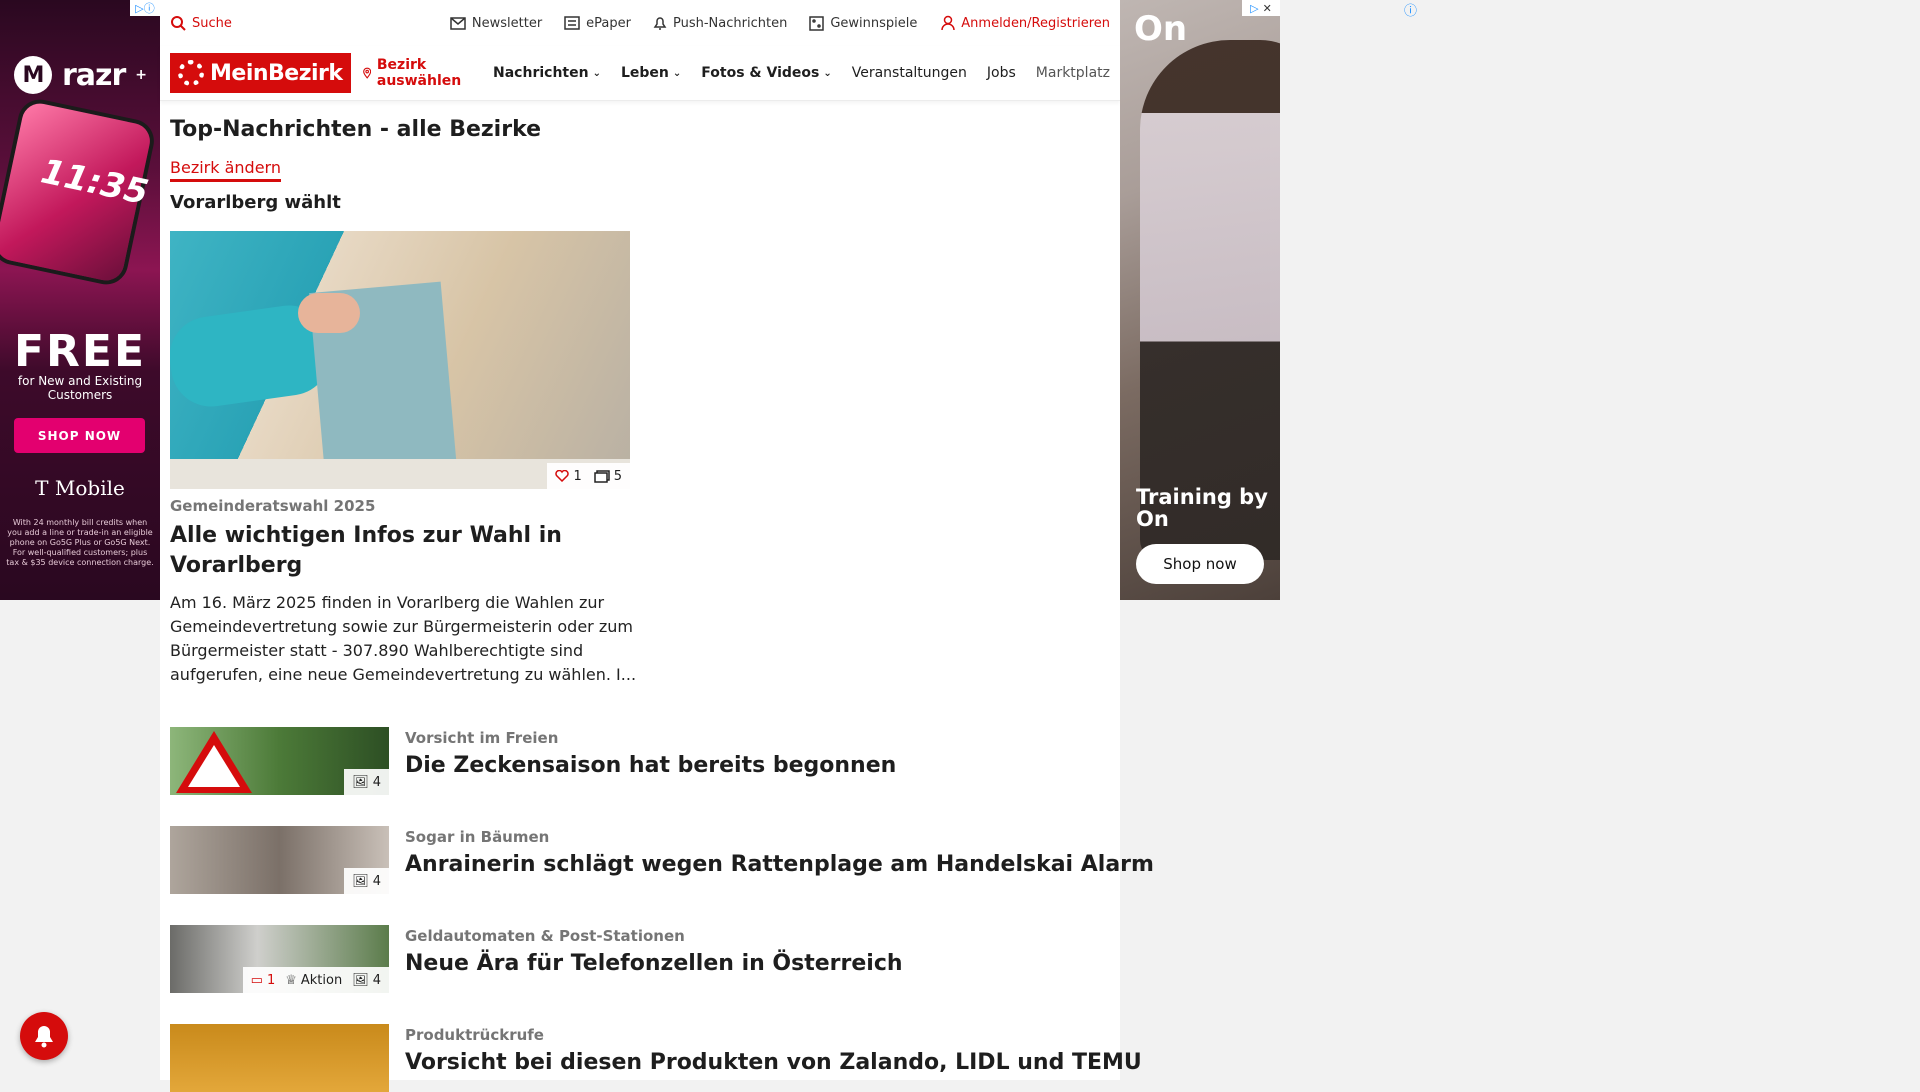 This screenshot has width=1920, height=1092. I want to click on ad-shop-now-button: Shop now, so click(1200, 564).